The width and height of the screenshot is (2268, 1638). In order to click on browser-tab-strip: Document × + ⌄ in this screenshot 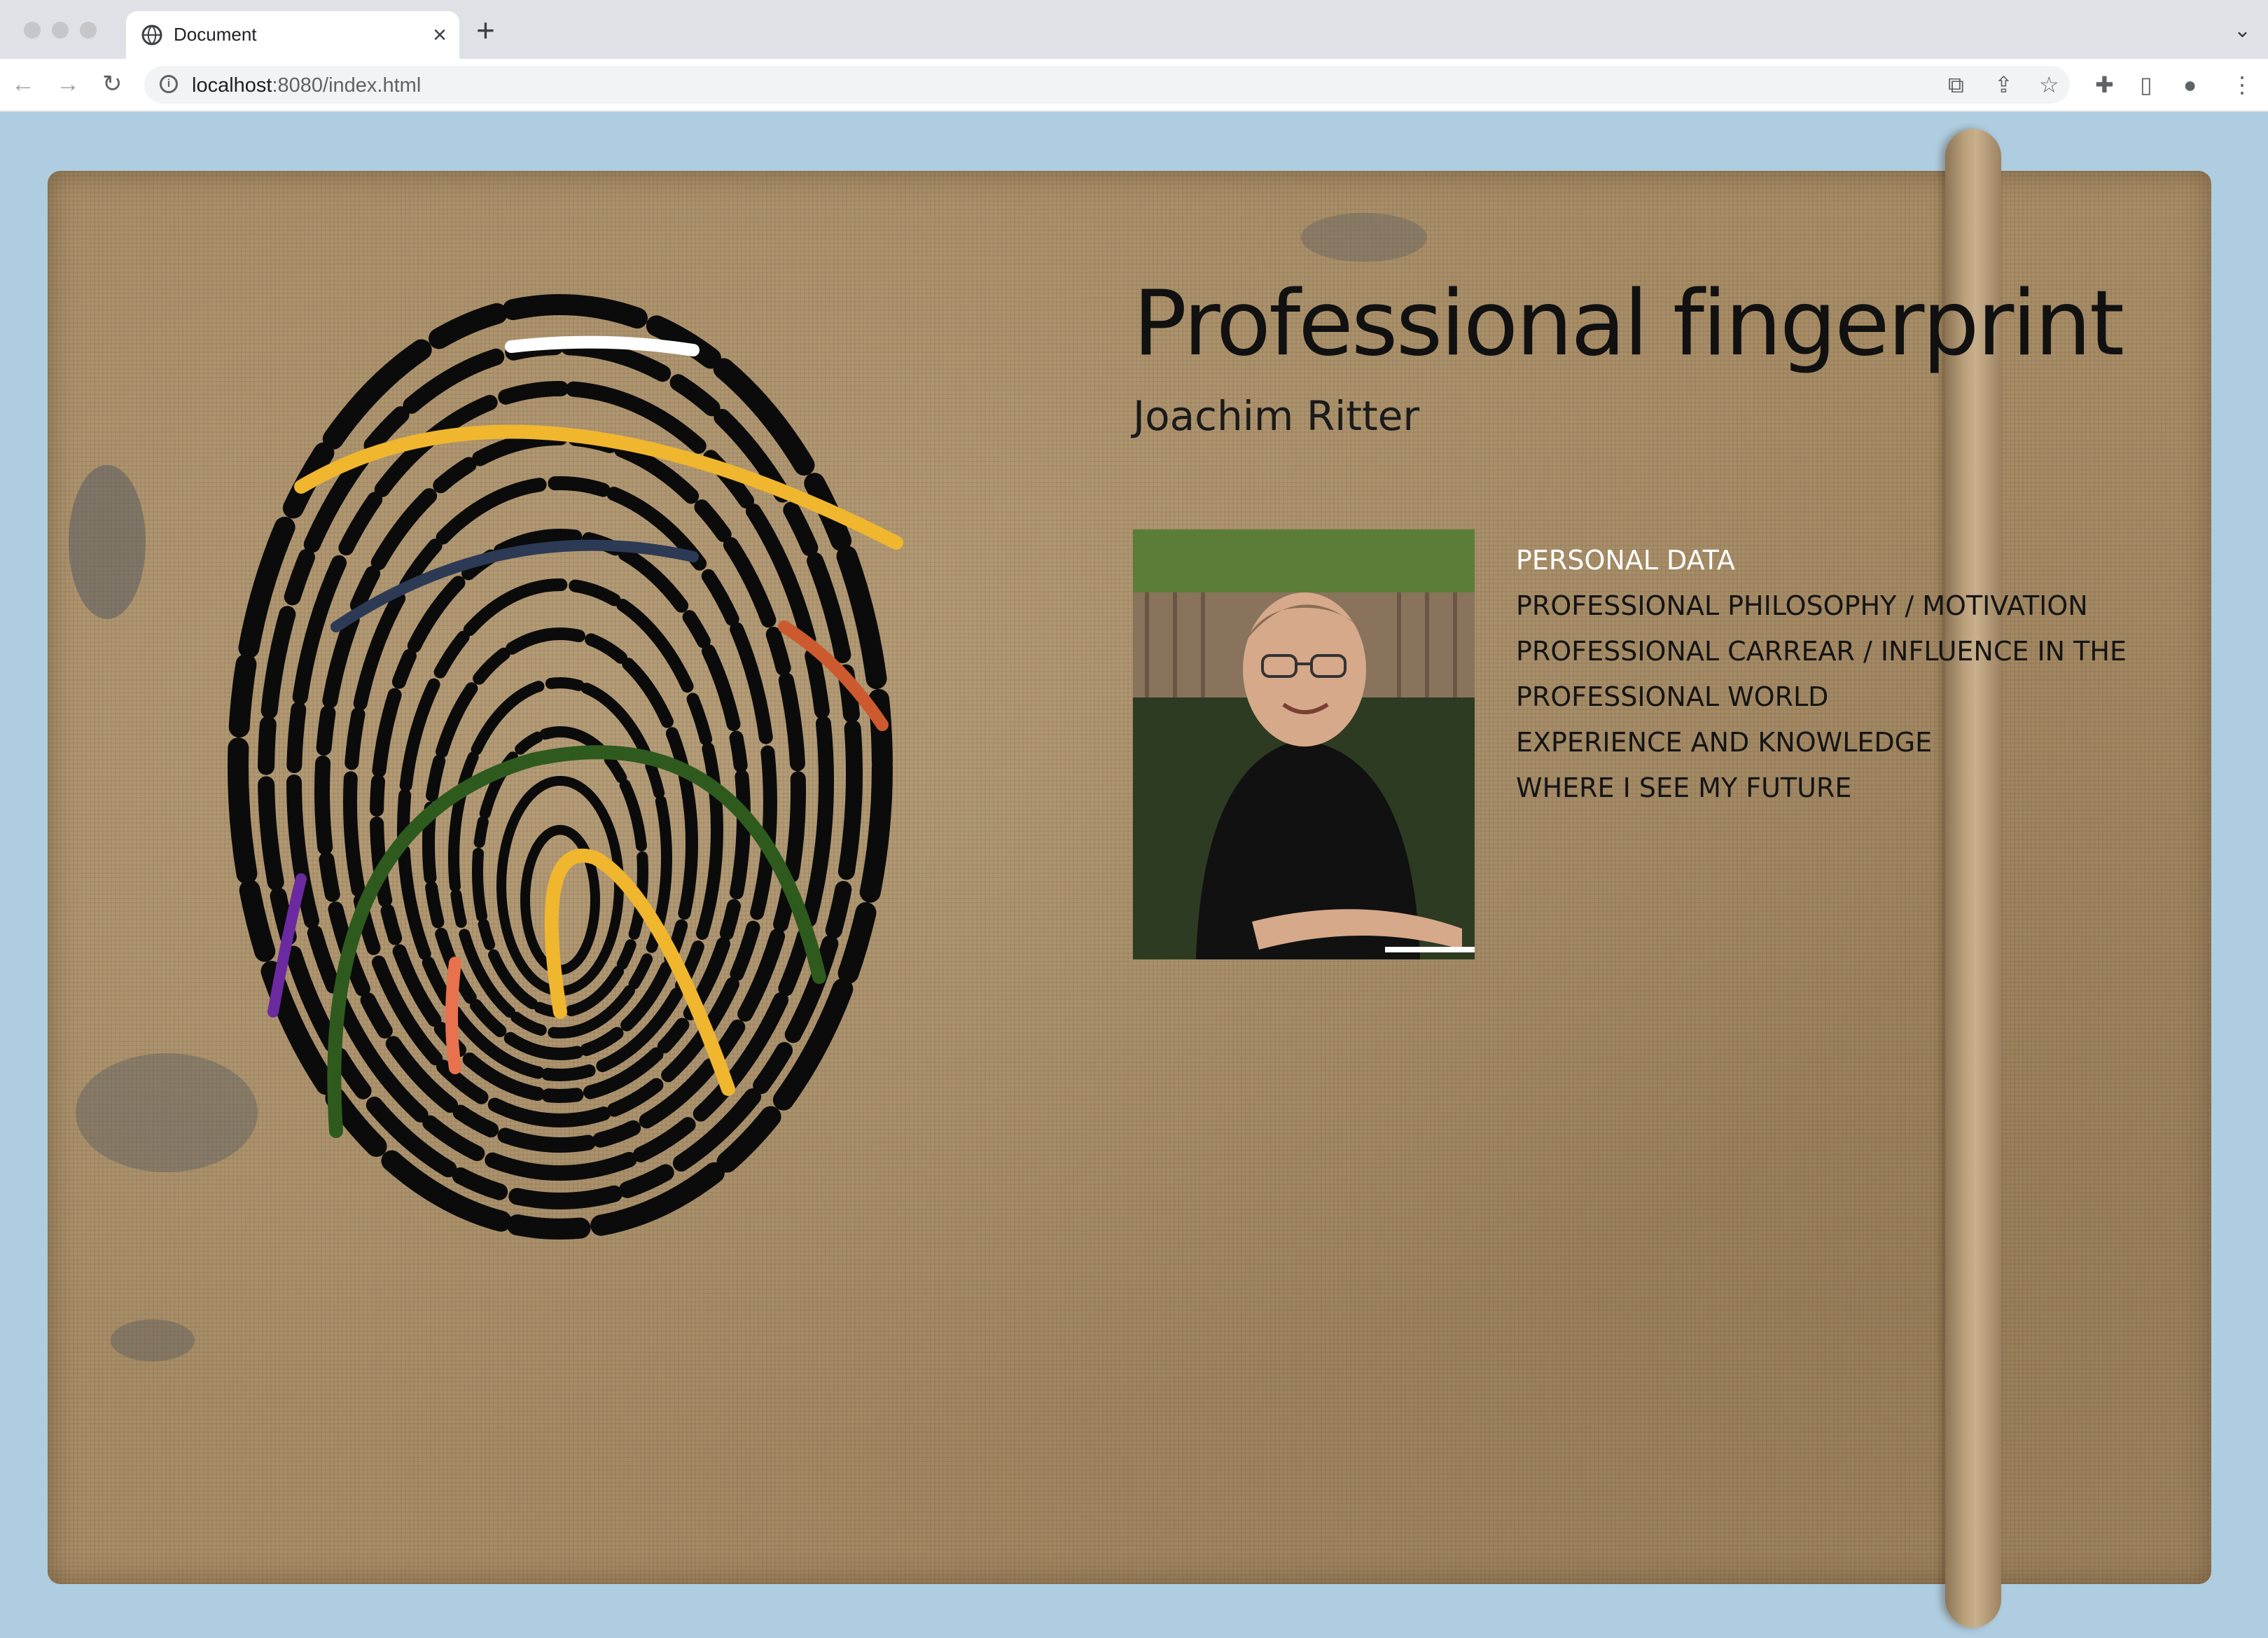, I will do `click(1134, 29)`.